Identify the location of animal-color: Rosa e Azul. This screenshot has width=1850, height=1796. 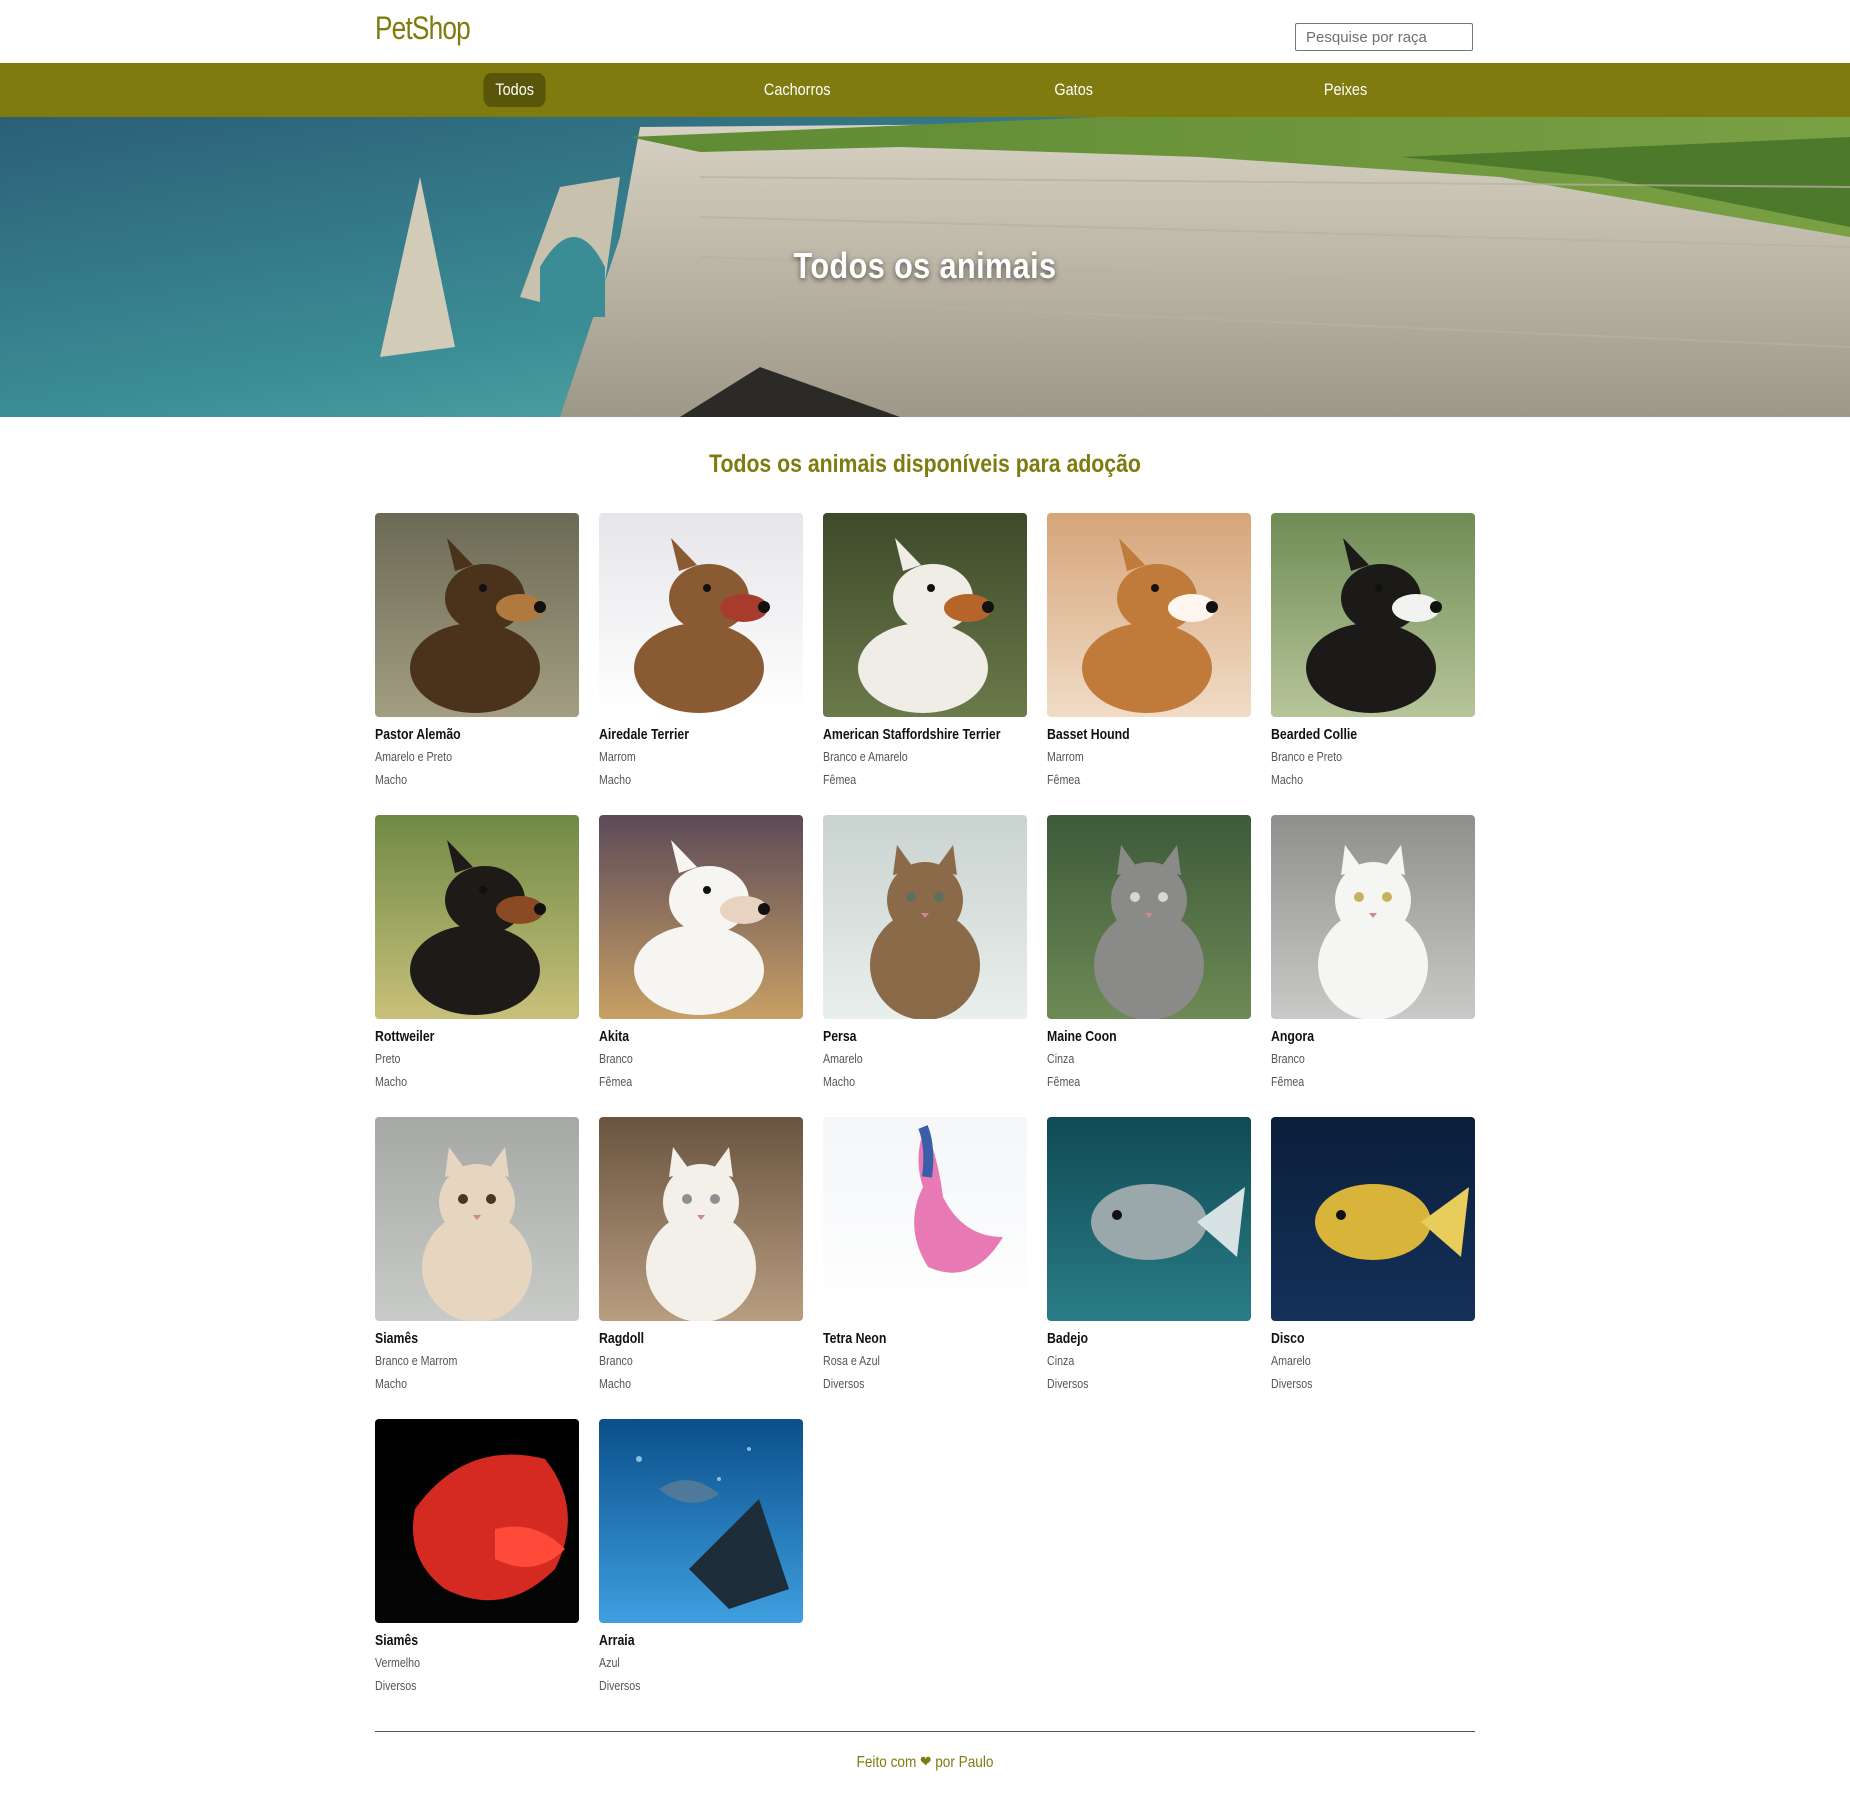
(851, 1360).